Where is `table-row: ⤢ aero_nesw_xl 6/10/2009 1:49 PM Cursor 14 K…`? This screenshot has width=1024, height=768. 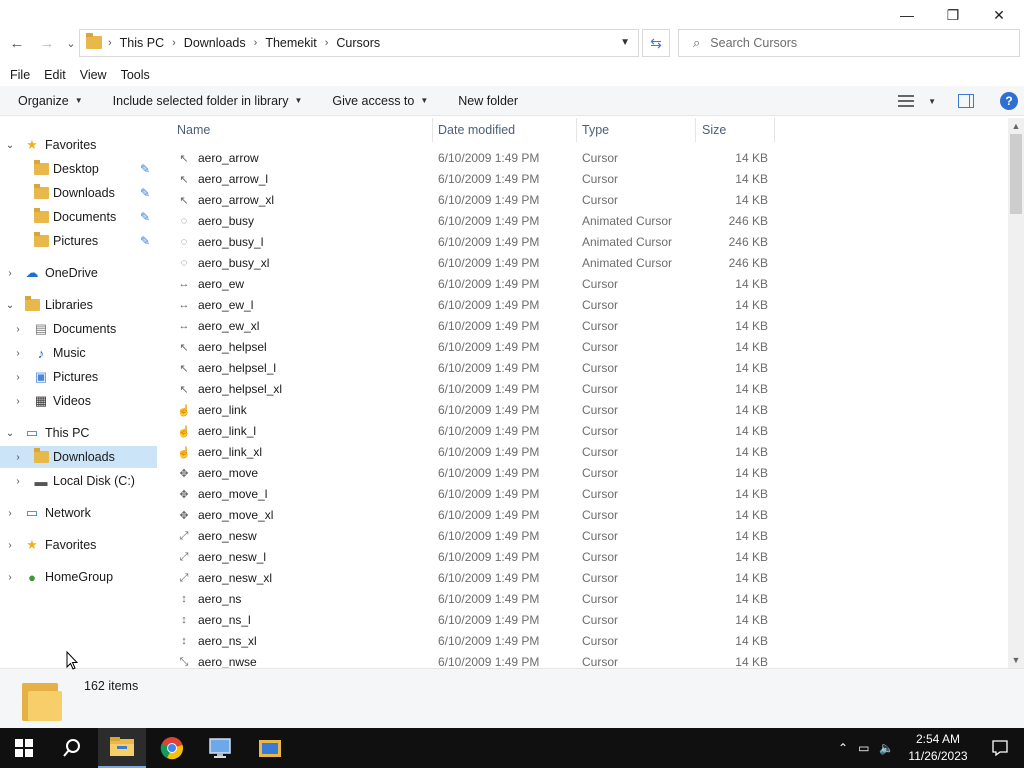
table-row: ⤢ aero_nesw_xl 6/10/2009 1:49 PM Cursor 14 K… is located at coordinates (583, 578).